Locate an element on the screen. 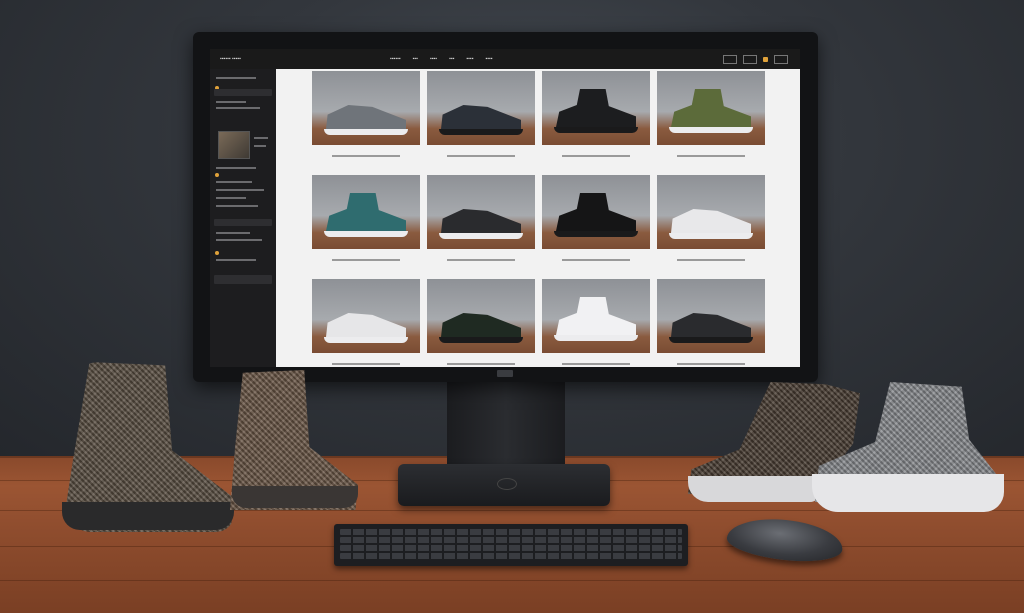 This screenshot has width=1024, height=613. monitor-logo-icon is located at coordinates (505, 373).